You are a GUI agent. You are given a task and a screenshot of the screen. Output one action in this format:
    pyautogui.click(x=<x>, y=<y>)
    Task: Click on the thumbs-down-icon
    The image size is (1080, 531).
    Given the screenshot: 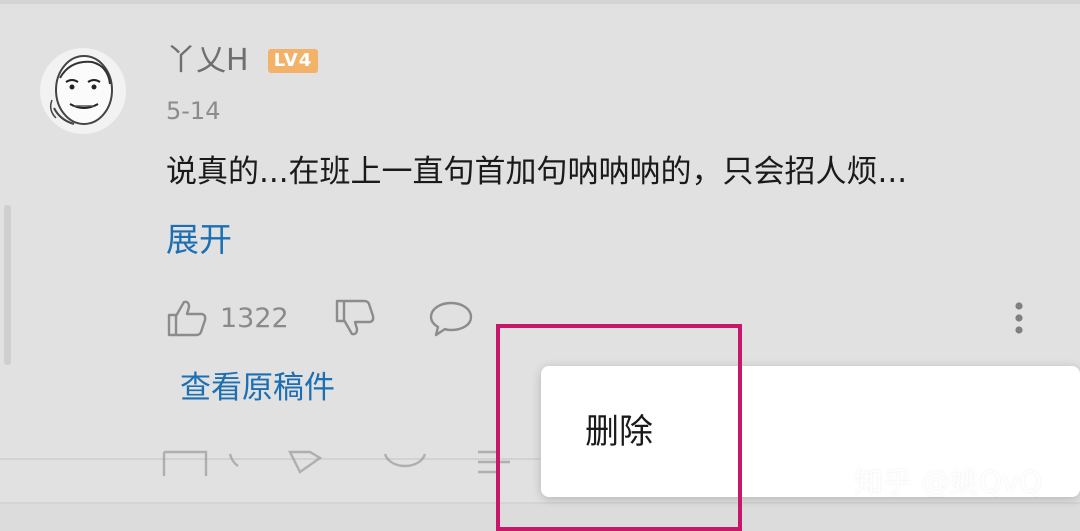 What is the action you would take?
    pyautogui.click(x=355, y=317)
    